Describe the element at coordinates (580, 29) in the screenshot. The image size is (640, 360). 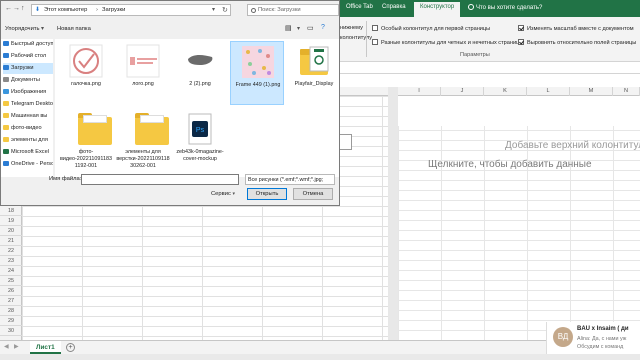
I see `scale-label: Изменять масштаб вместе с документом` at that location.